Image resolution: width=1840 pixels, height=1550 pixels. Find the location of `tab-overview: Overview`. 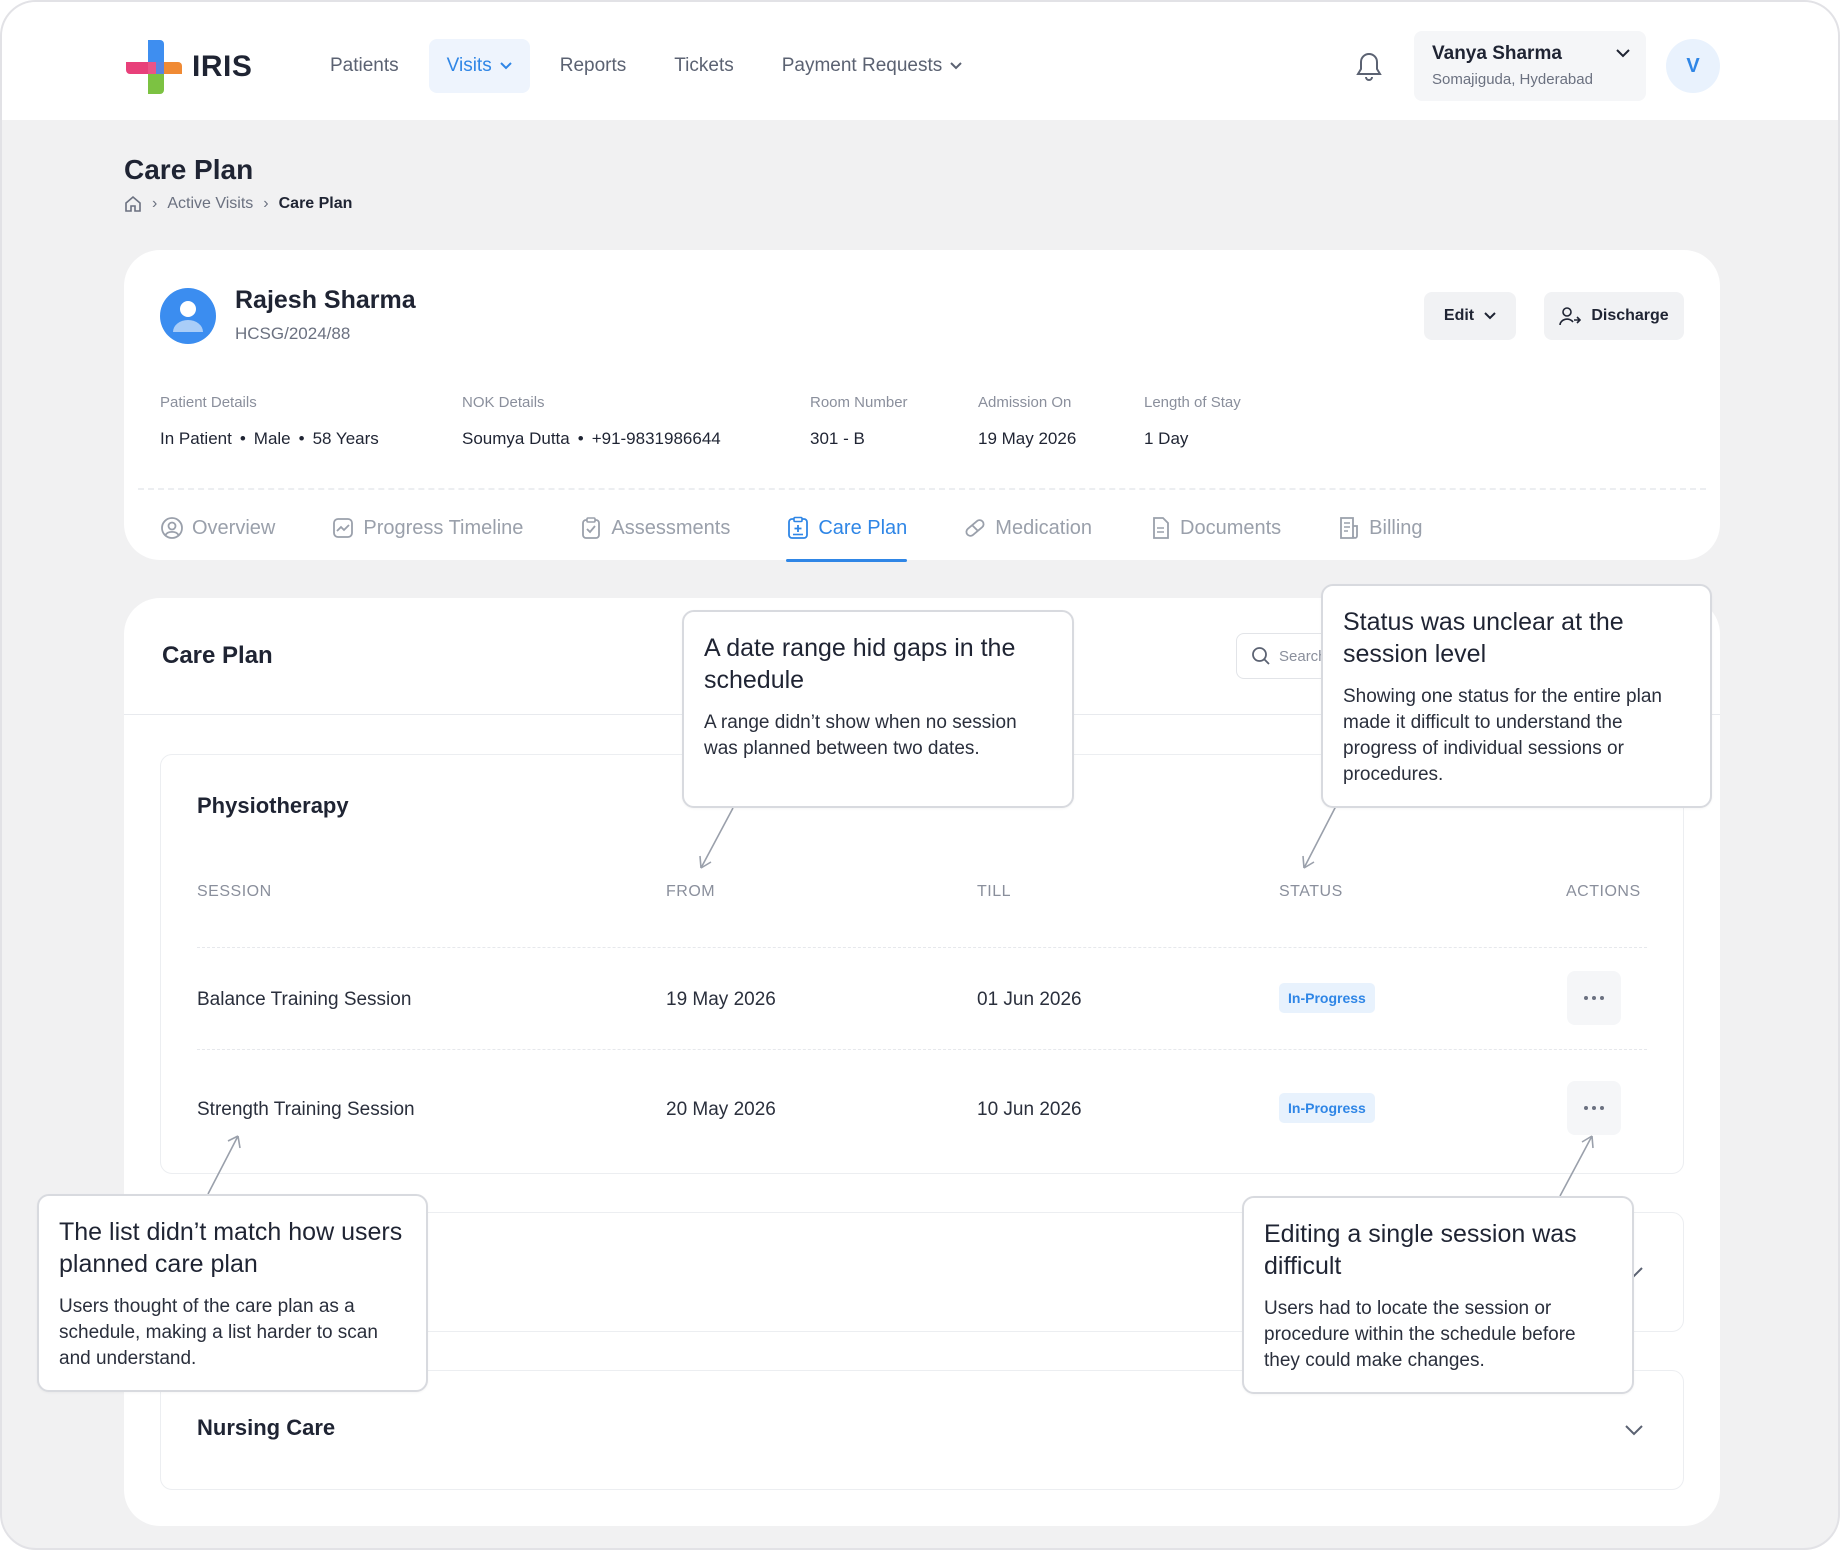

tab-overview: Overview is located at coordinates (217, 528).